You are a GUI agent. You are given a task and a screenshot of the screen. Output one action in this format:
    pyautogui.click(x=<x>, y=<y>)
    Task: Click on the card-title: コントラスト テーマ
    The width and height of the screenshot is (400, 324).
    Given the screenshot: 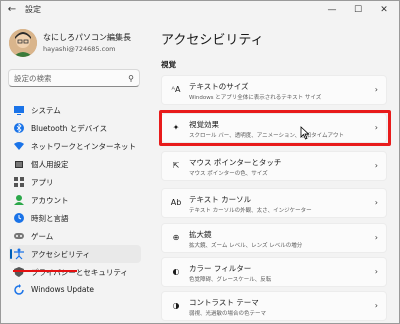 What is the action you would take?
    pyautogui.click(x=224, y=302)
    